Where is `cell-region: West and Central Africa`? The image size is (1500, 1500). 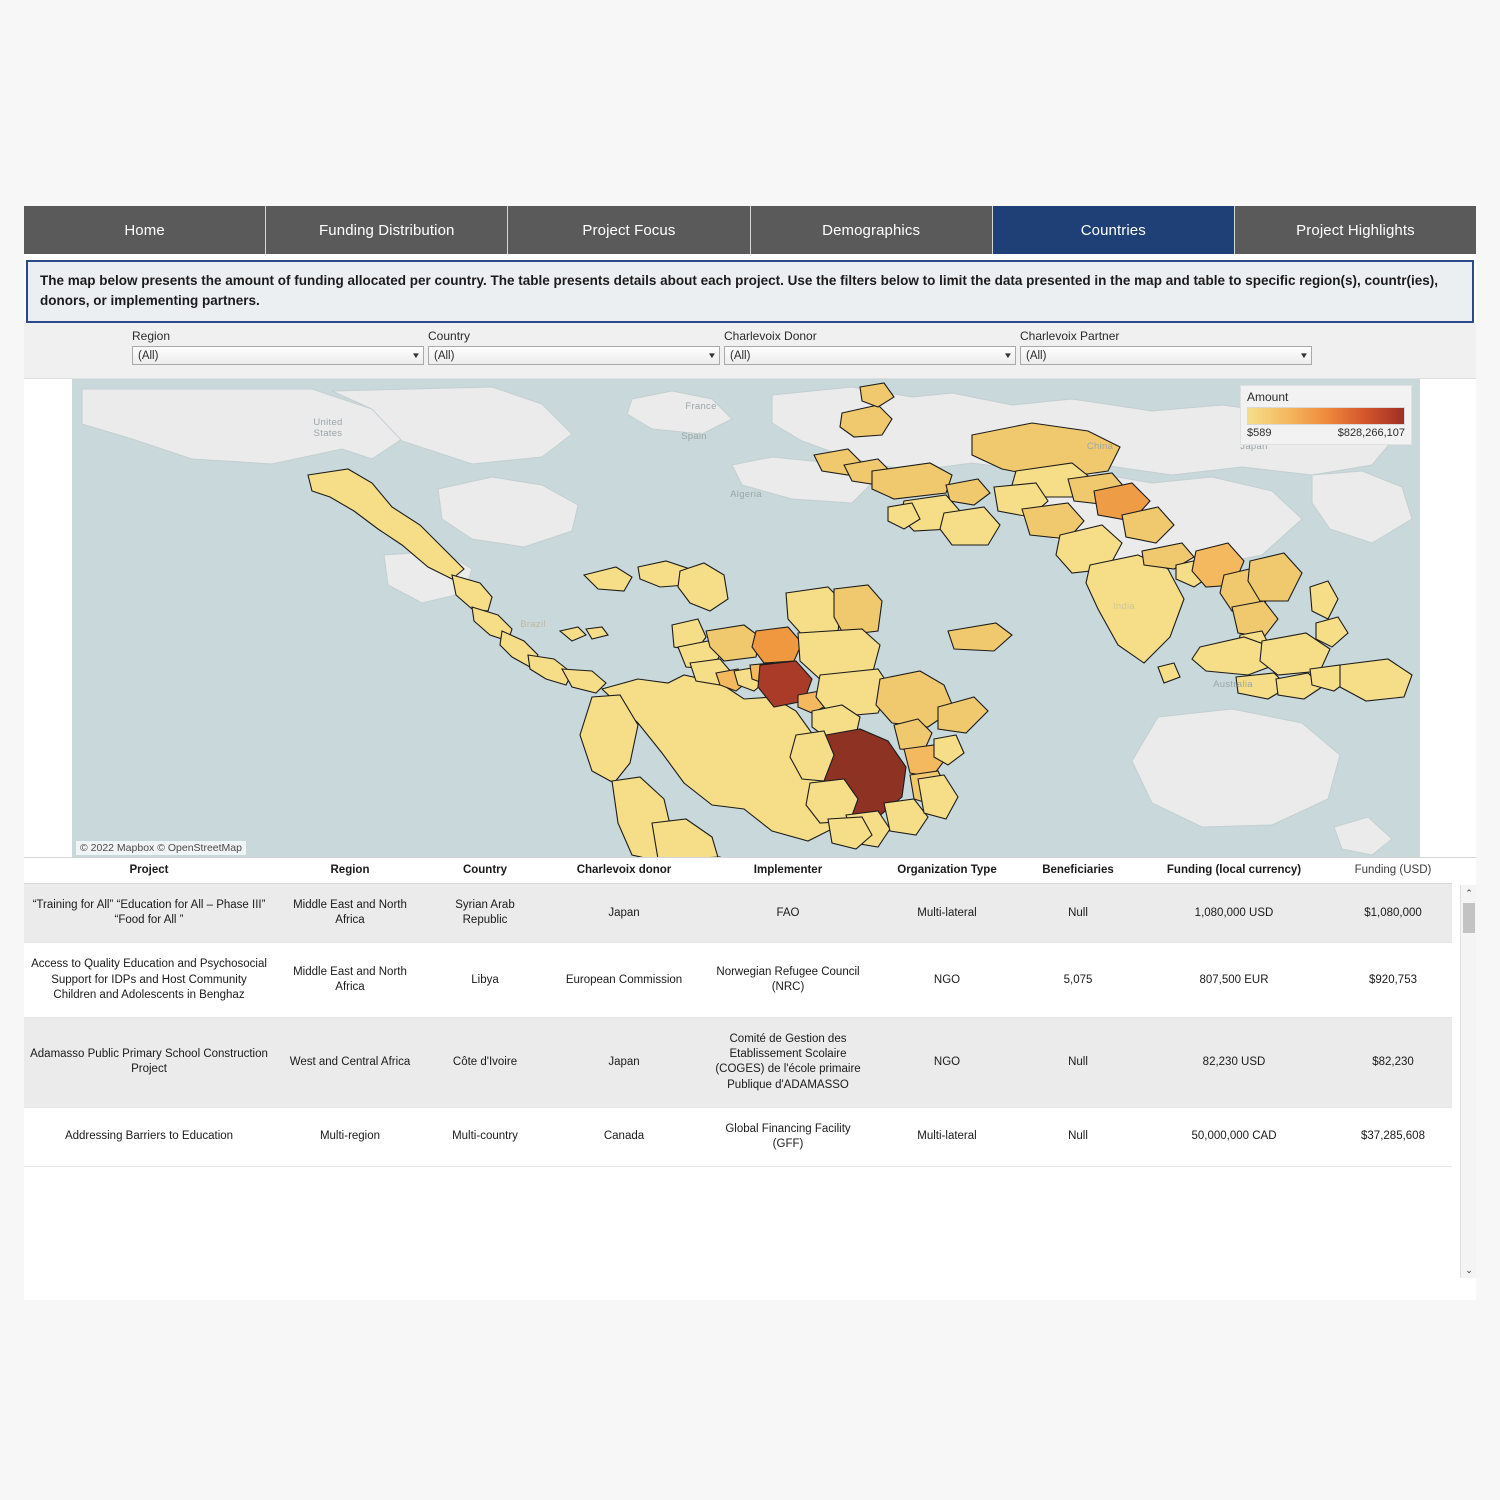 cell-region: West and Central Africa is located at coordinates (350, 1062).